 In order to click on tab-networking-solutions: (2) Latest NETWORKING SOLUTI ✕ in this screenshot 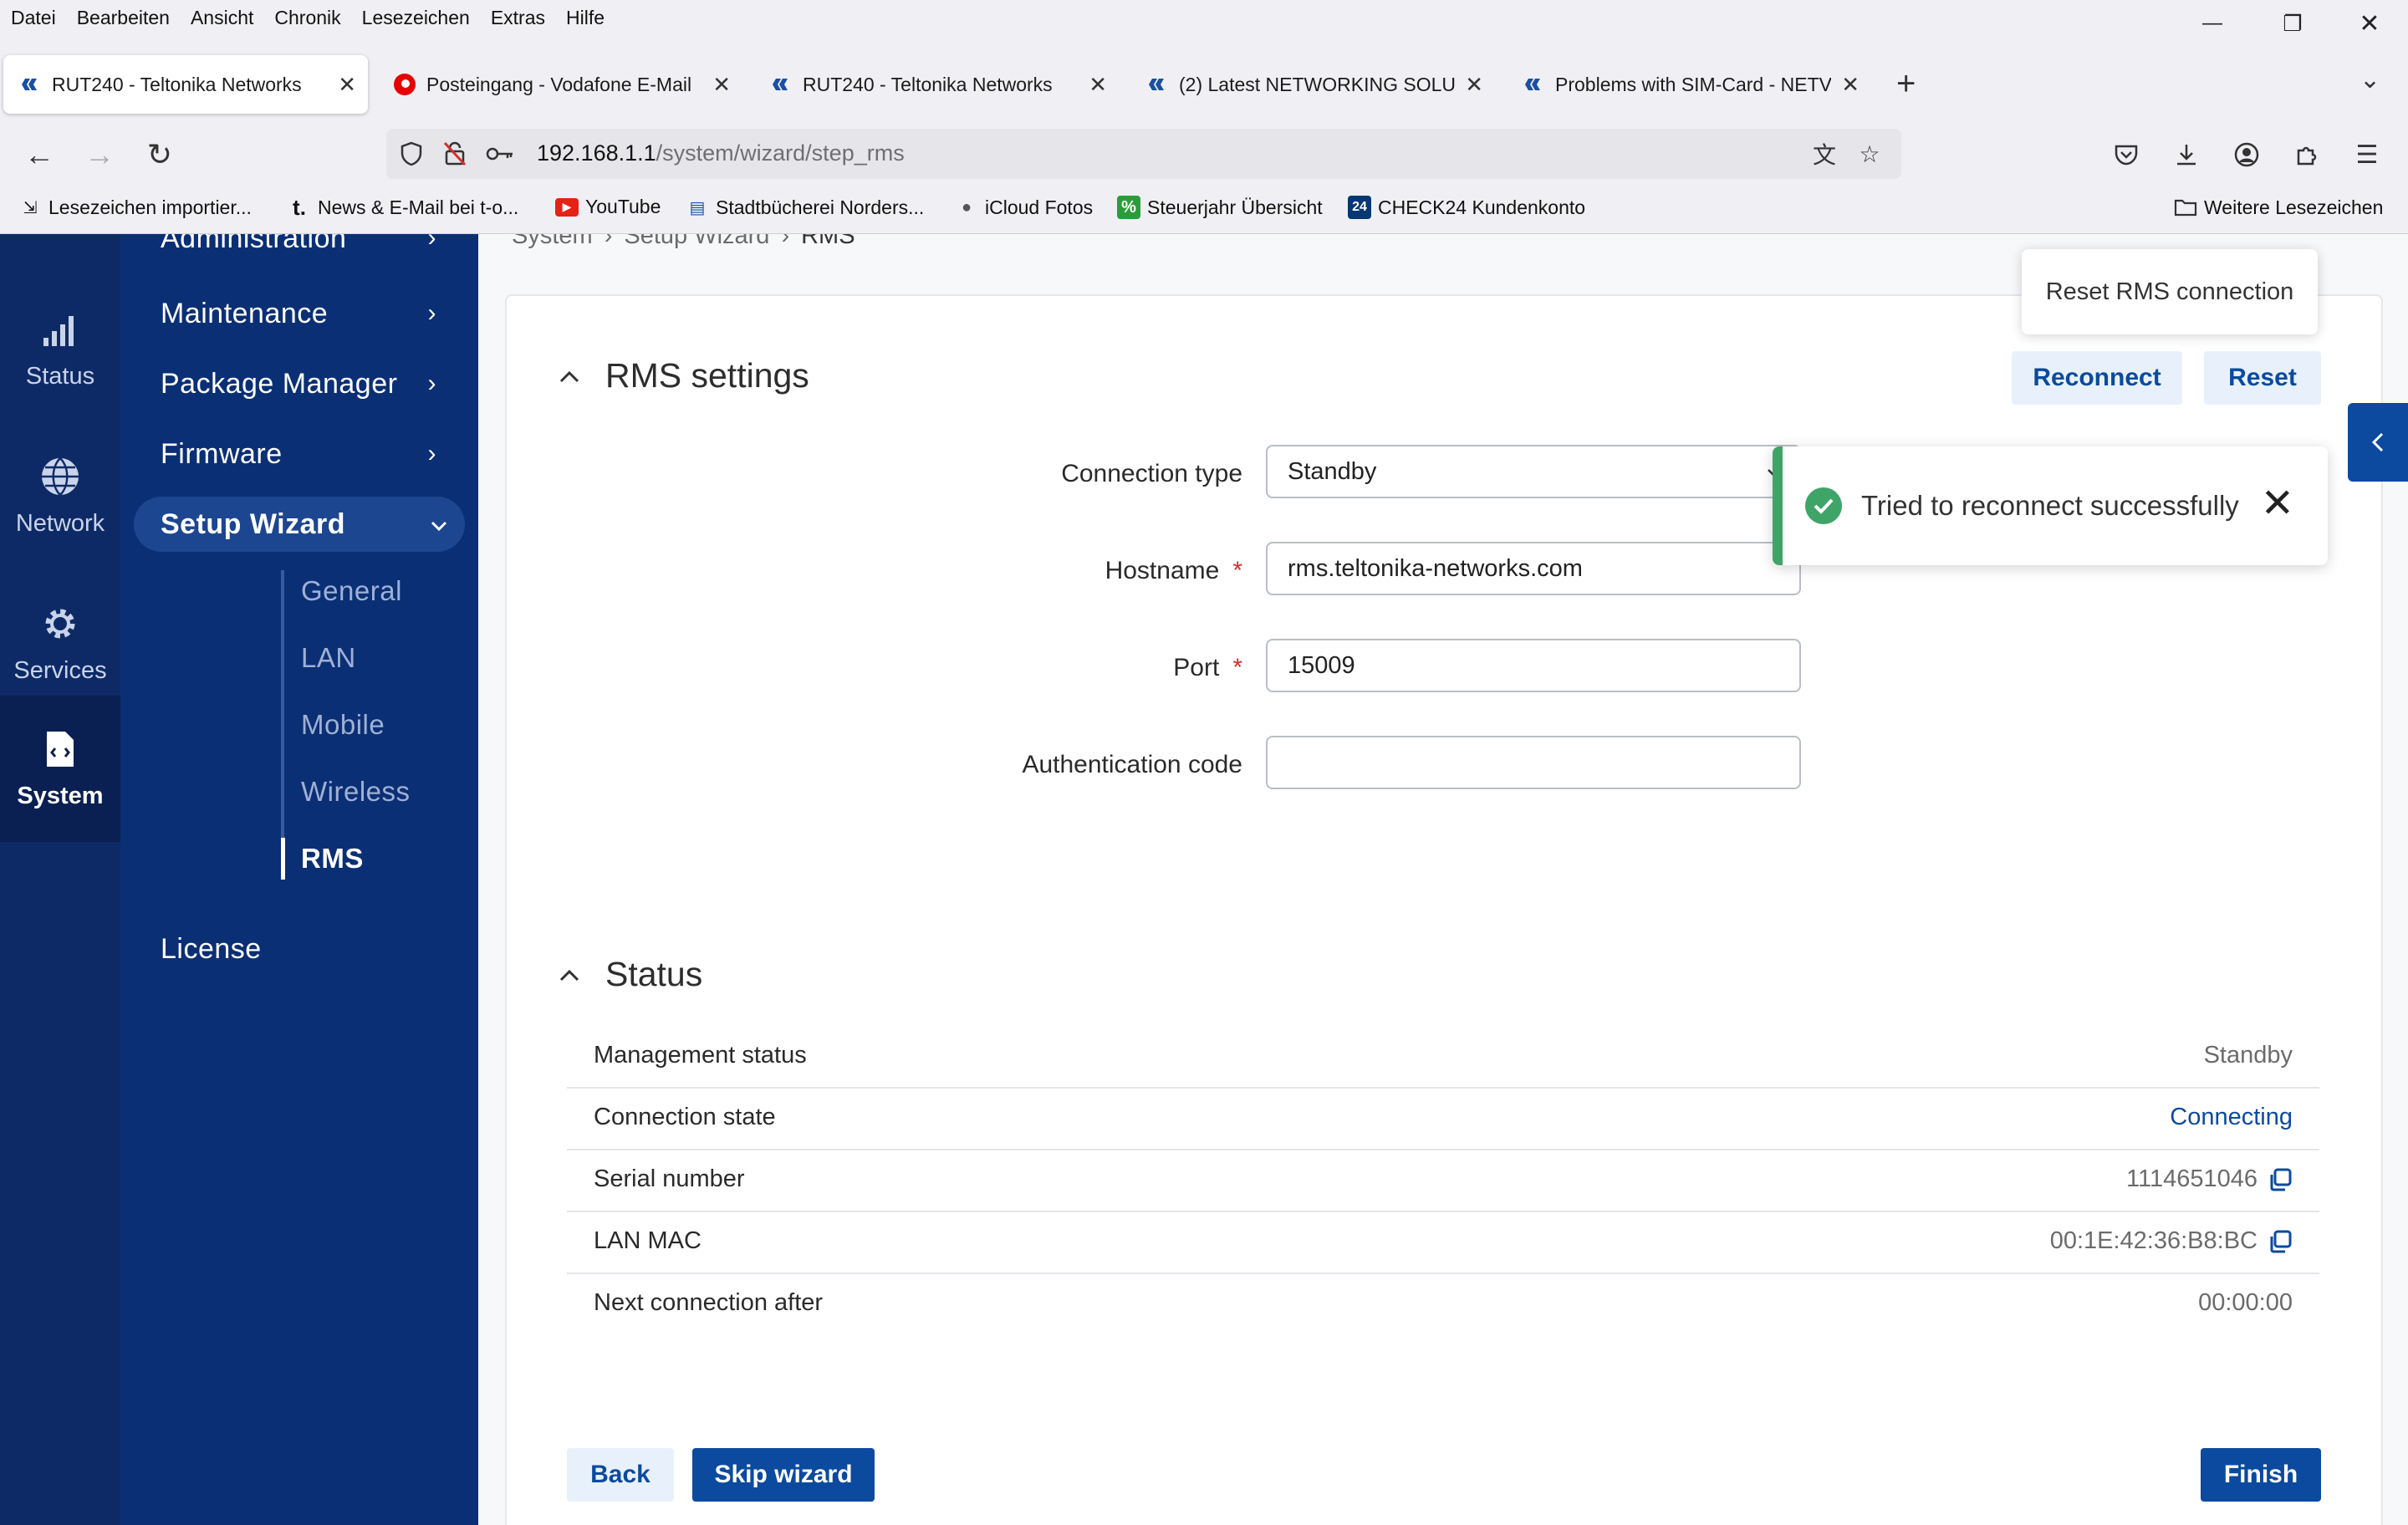, I will do `click(1312, 84)`.